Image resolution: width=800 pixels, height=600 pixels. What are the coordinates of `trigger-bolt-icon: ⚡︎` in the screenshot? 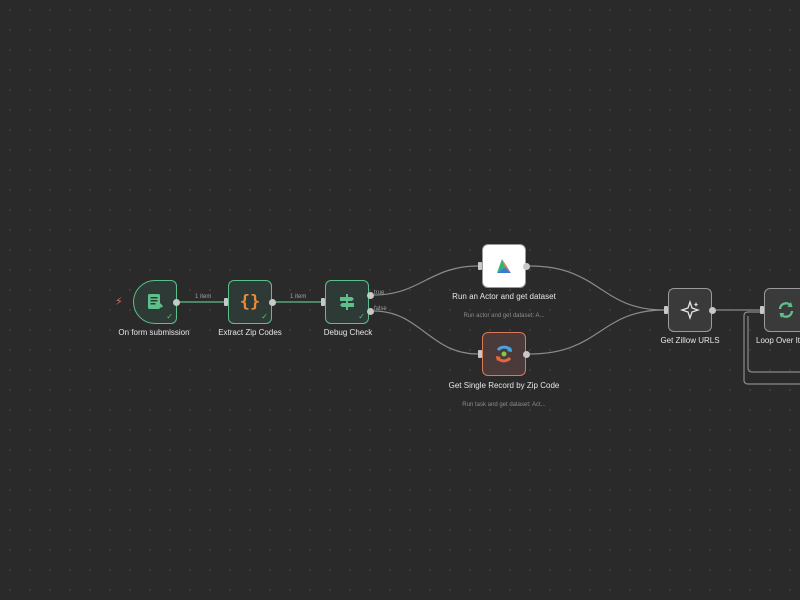 It's located at (119, 302).